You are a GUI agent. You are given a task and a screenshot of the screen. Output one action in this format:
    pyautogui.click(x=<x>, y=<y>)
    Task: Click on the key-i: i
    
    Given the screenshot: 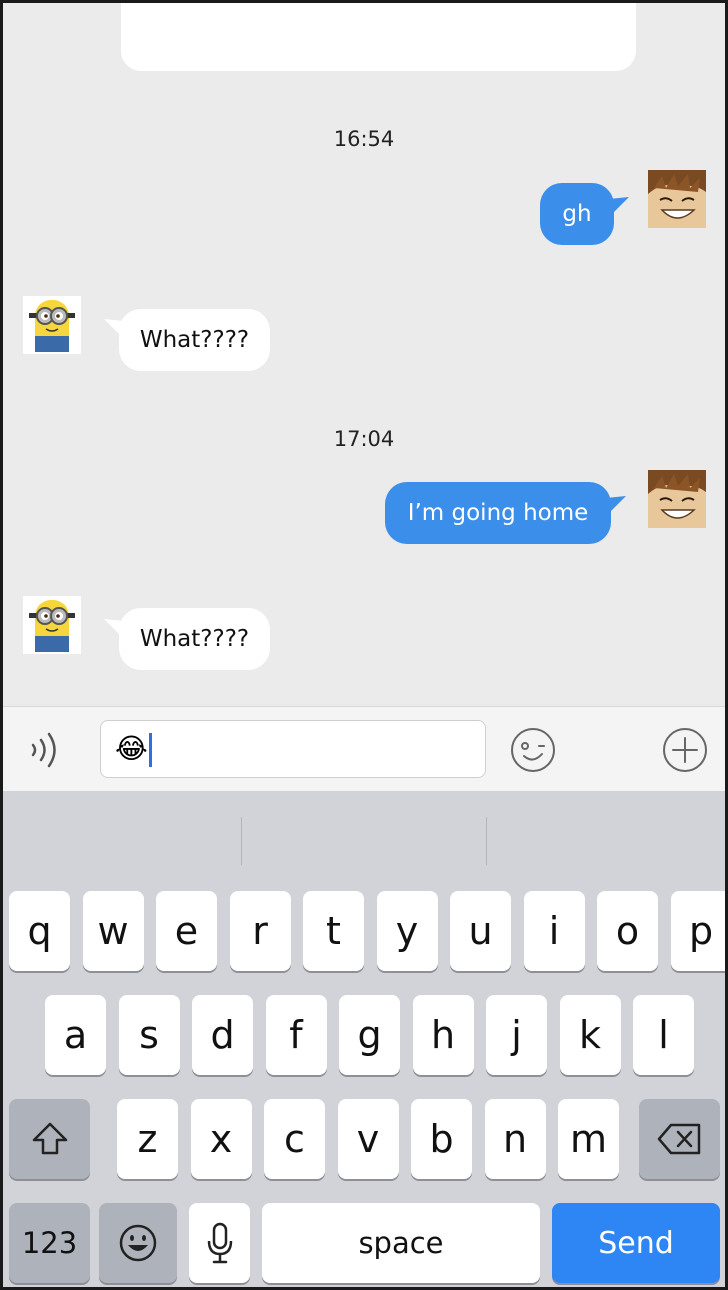 What is the action you would take?
    pyautogui.click(x=554, y=931)
    